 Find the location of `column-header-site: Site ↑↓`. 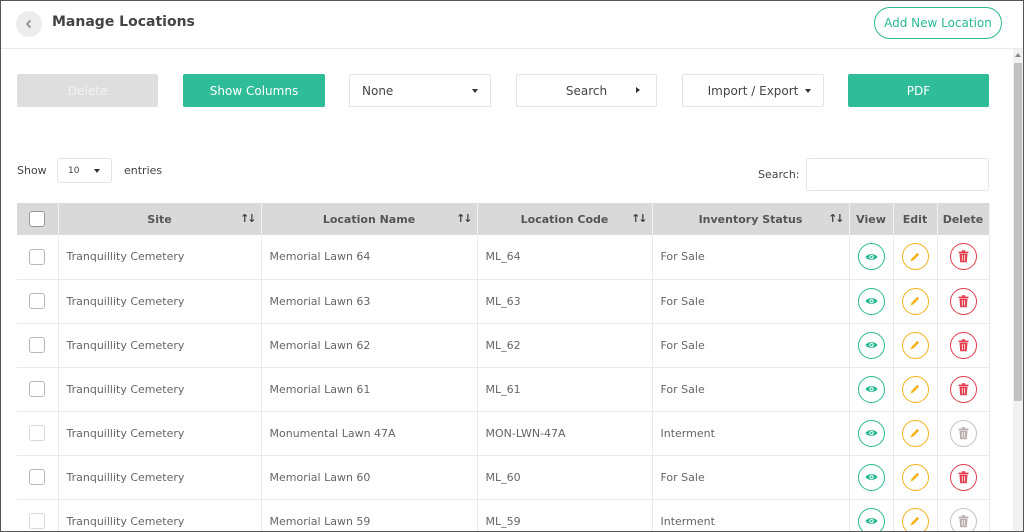

column-header-site: Site ↑↓ is located at coordinates (160, 219).